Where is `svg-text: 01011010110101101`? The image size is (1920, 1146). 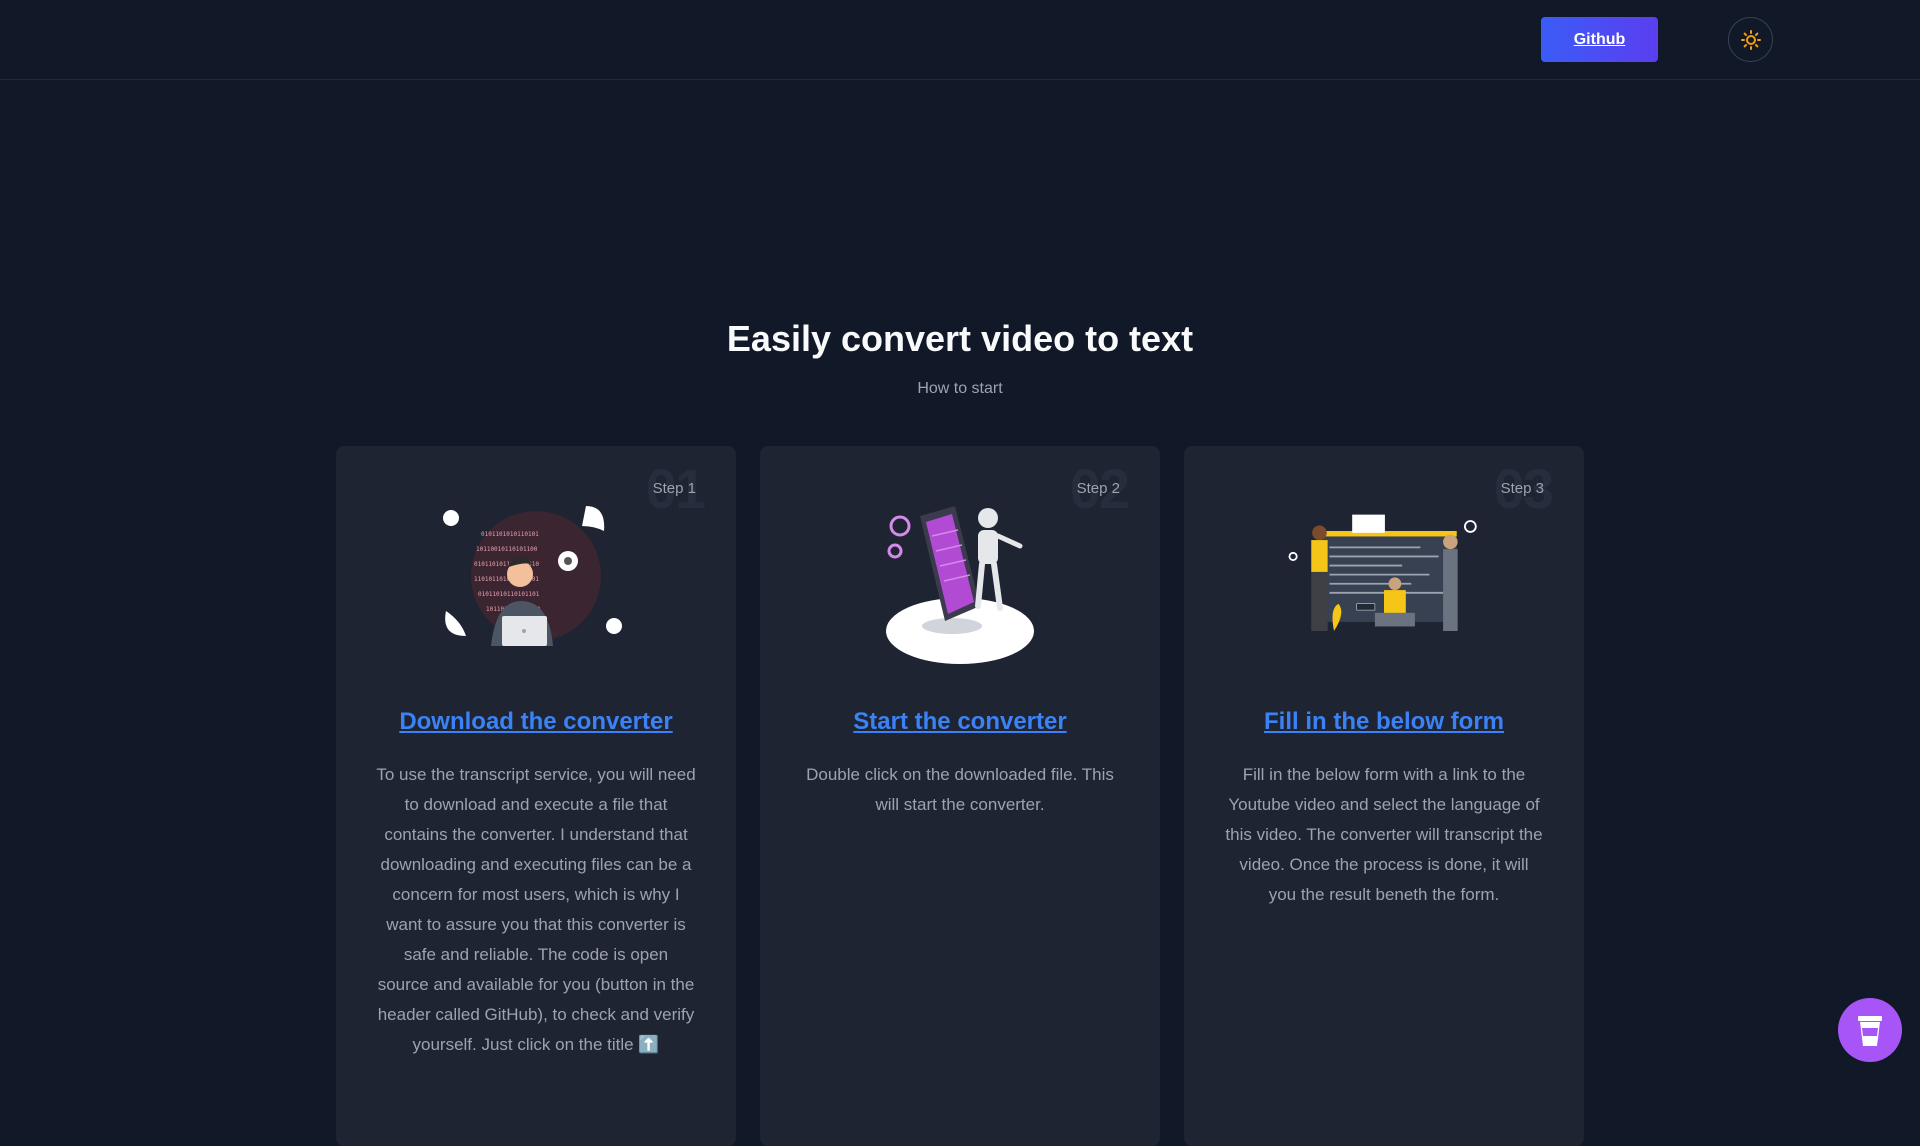 svg-text: 01011010110101101 is located at coordinates (509, 594).